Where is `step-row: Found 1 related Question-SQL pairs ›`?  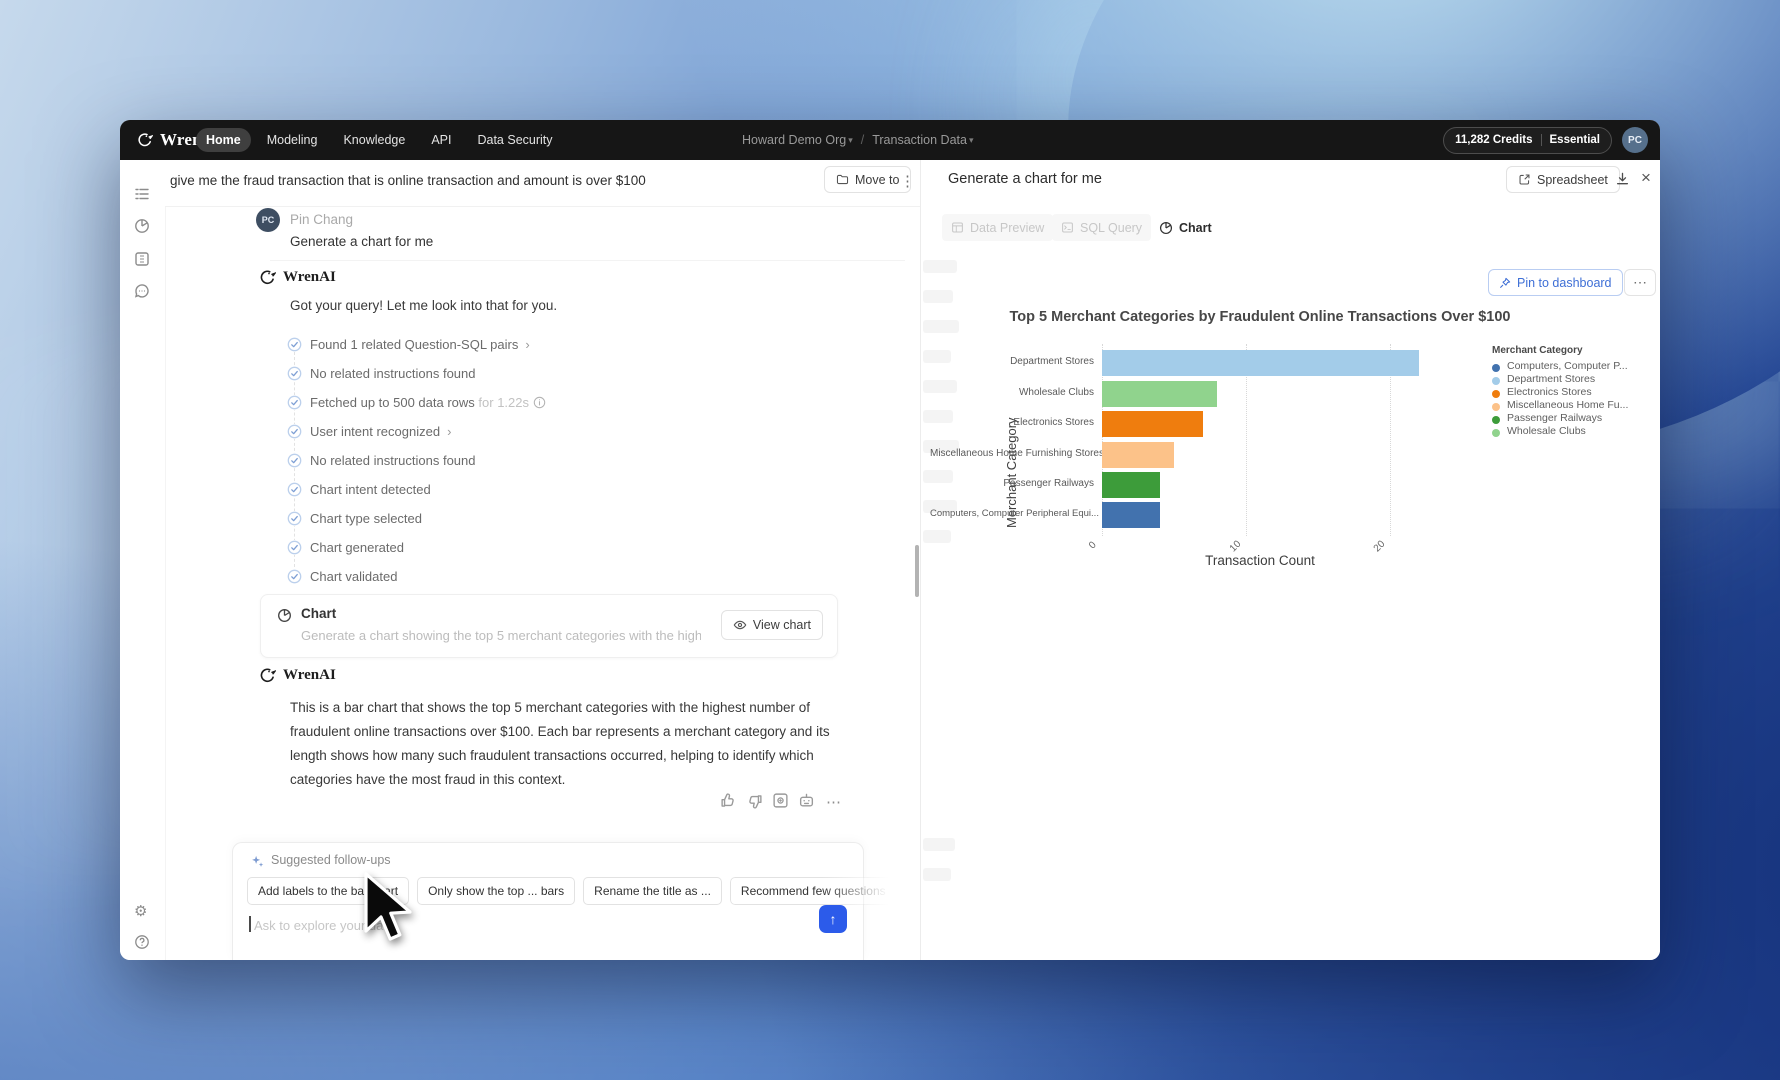 step-row: Found 1 related Question-SQL pairs › is located at coordinates (420, 344).